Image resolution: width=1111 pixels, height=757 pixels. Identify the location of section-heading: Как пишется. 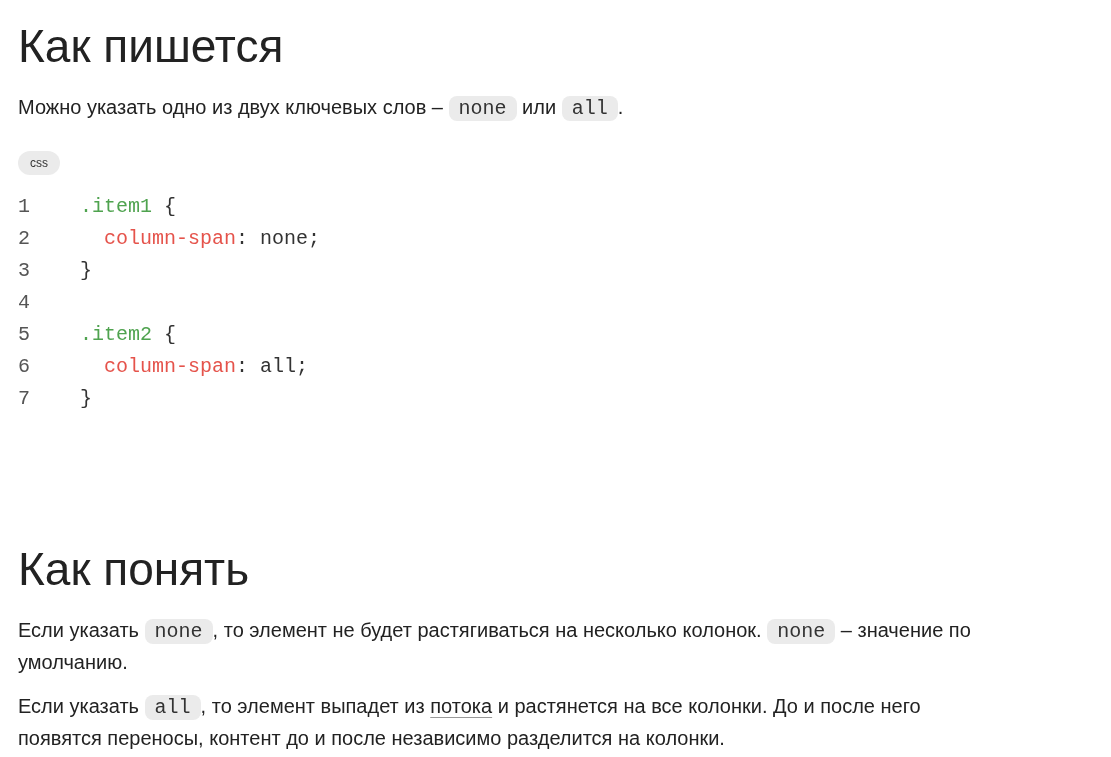
(151, 46).